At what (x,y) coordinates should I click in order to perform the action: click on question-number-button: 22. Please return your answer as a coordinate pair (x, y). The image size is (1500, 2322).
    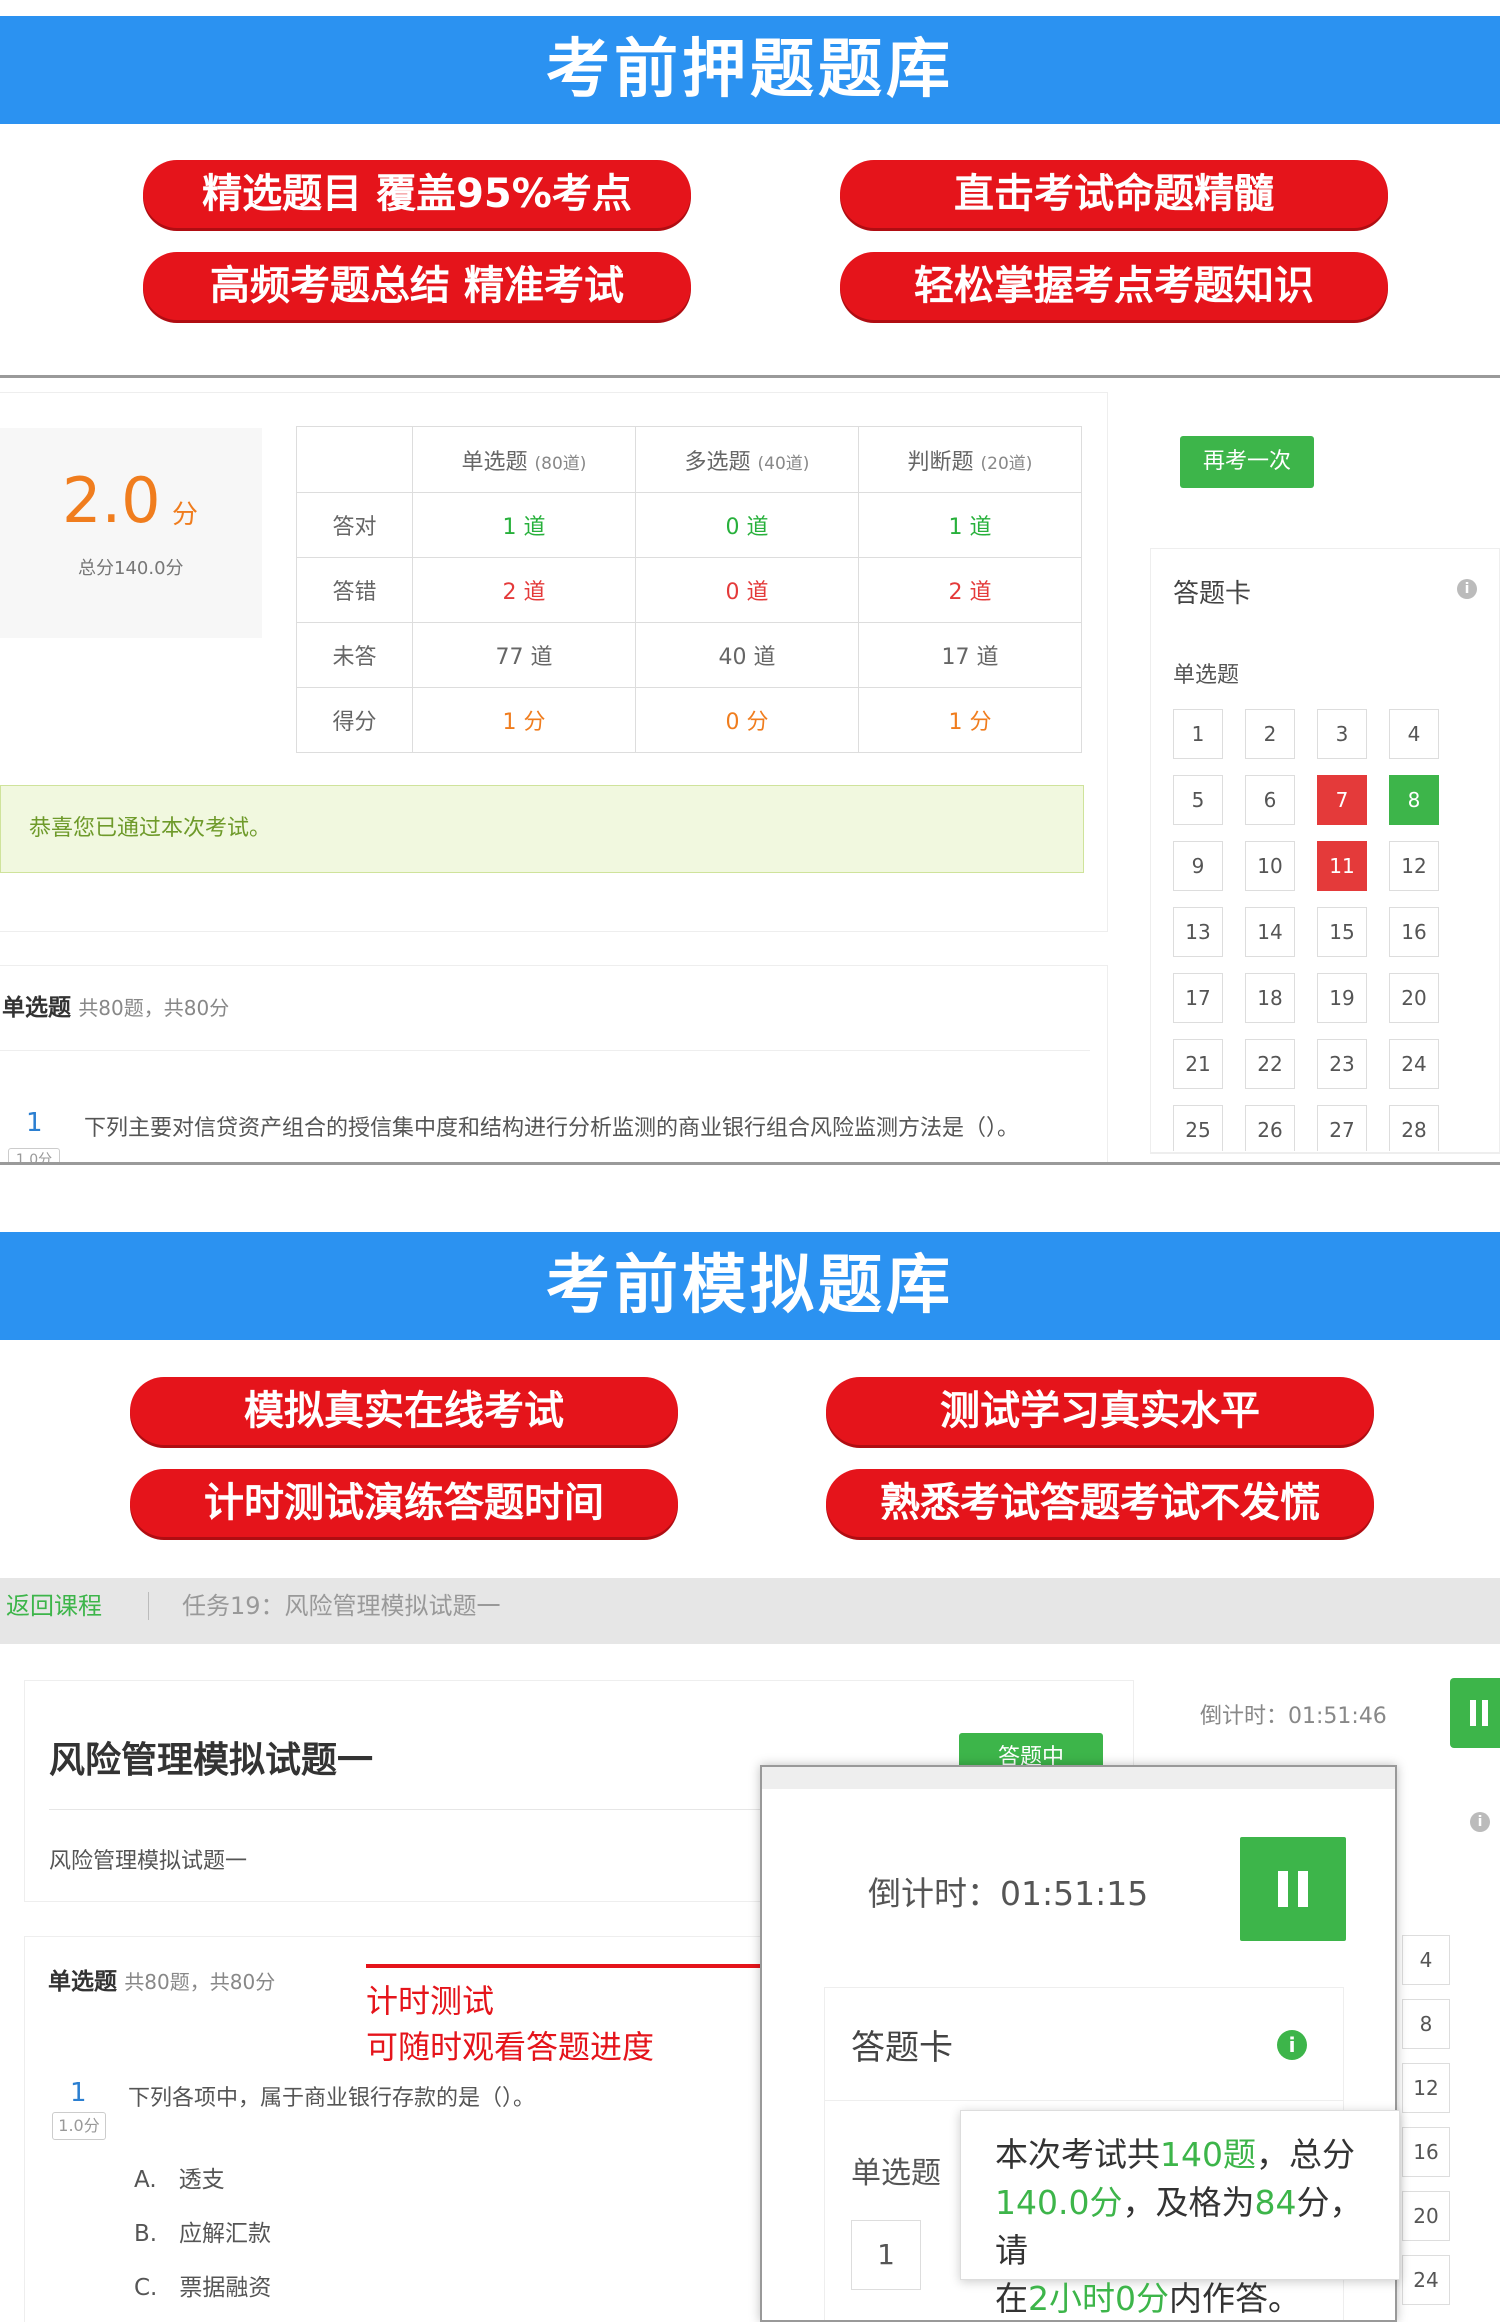
    Looking at the image, I should click on (1270, 1064).